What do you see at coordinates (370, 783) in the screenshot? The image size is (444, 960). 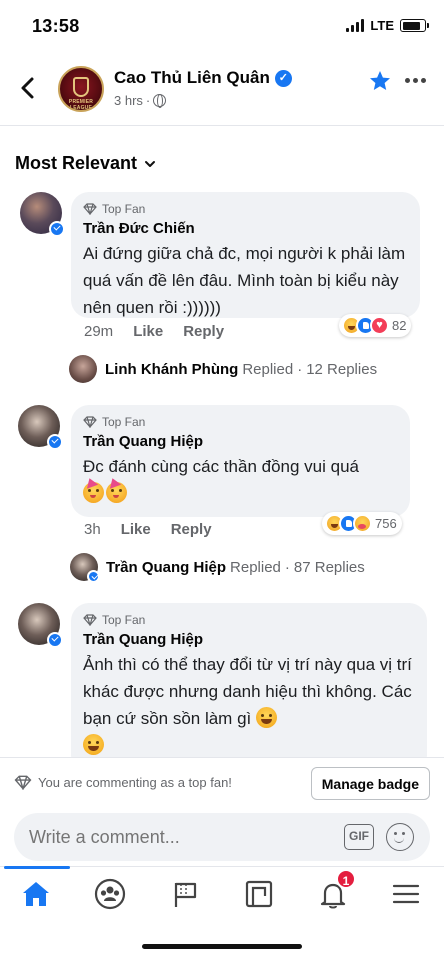 I see `manage-badge-button: Manage badge` at bounding box center [370, 783].